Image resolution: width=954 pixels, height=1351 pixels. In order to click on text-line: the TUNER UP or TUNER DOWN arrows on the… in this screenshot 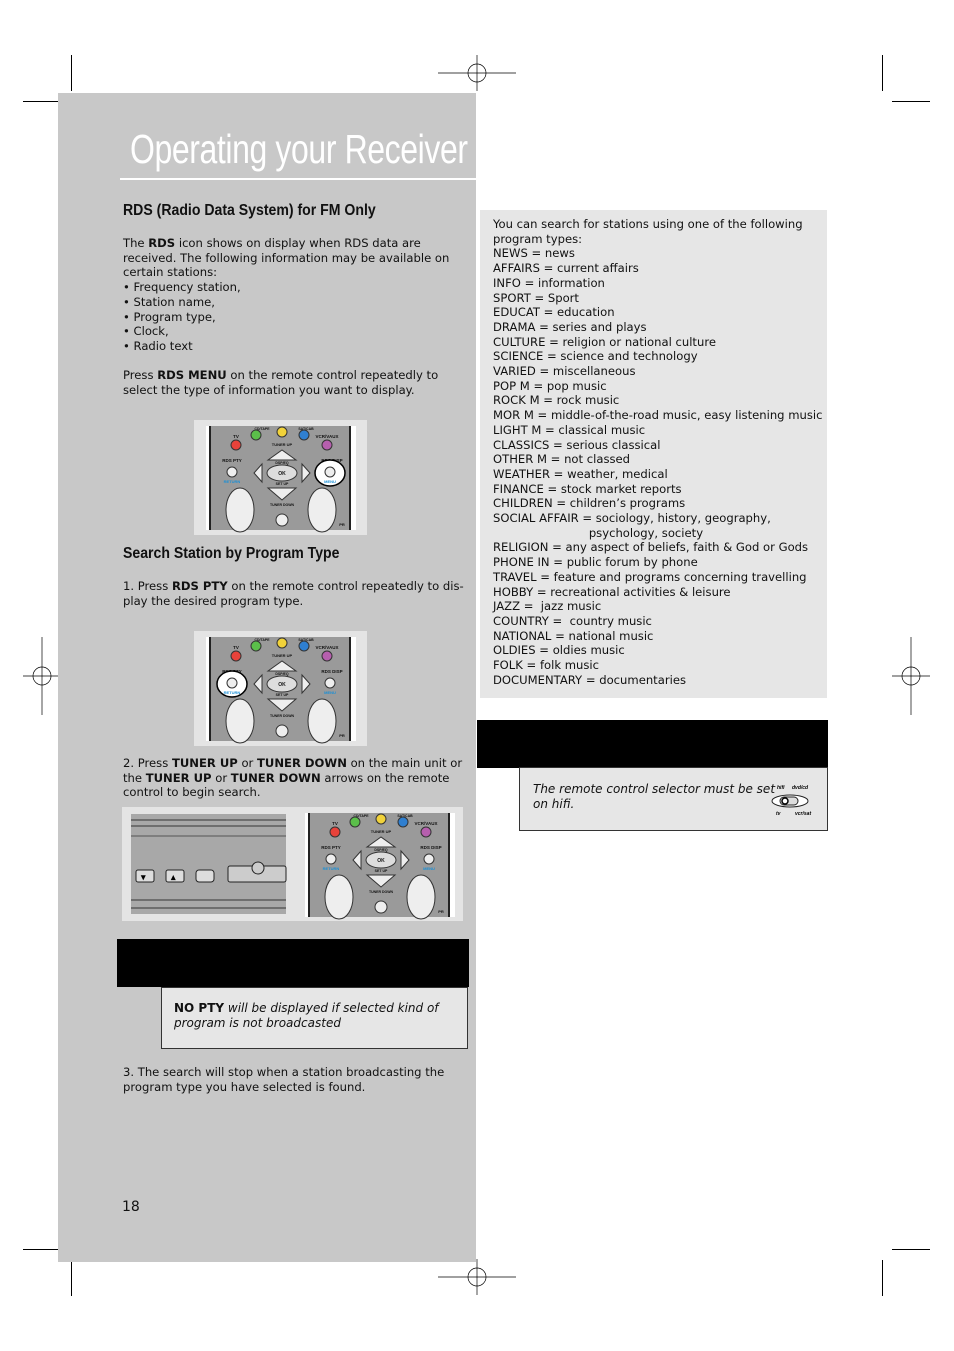, I will do `click(292, 778)`.